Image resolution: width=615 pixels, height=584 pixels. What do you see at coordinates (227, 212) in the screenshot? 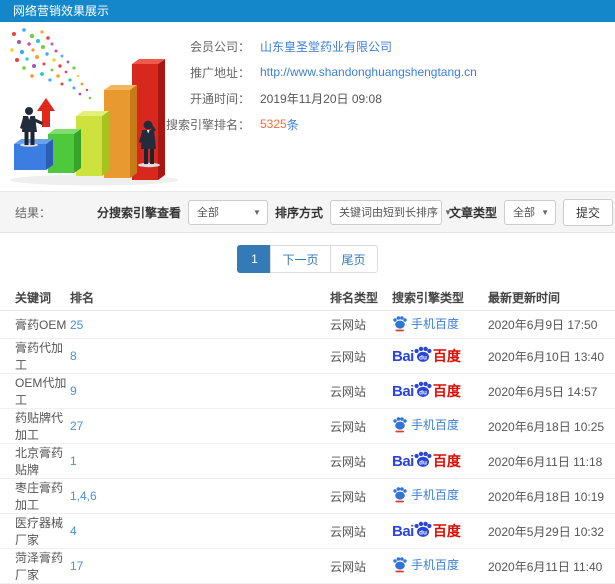
I see `engine-select: 全部 ▼` at bounding box center [227, 212].